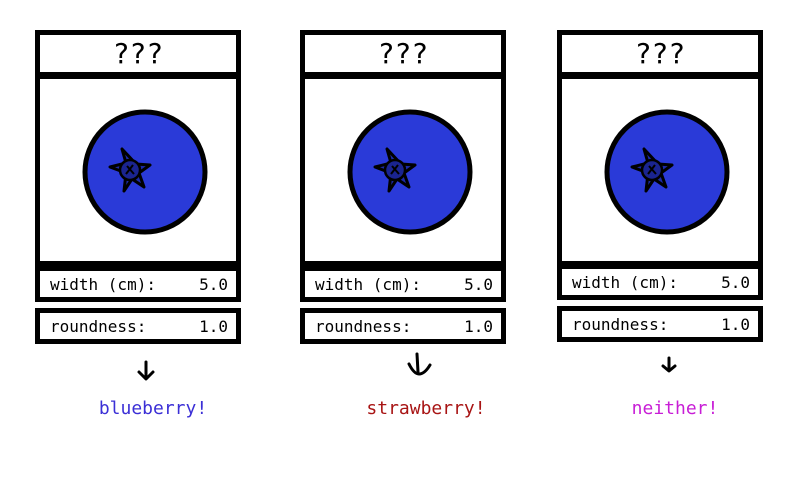 This screenshot has width=800, height=500. What do you see at coordinates (426, 408) in the screenshot?
I see `result-label-2: strawberry!` at bounding box center [426, 408].